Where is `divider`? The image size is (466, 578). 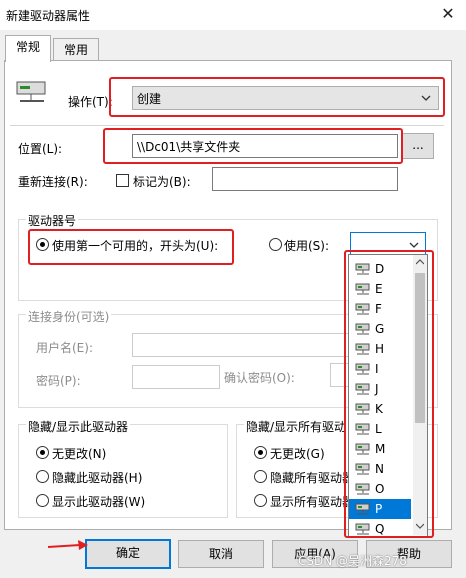 divider is located at coordinates (227, 125).